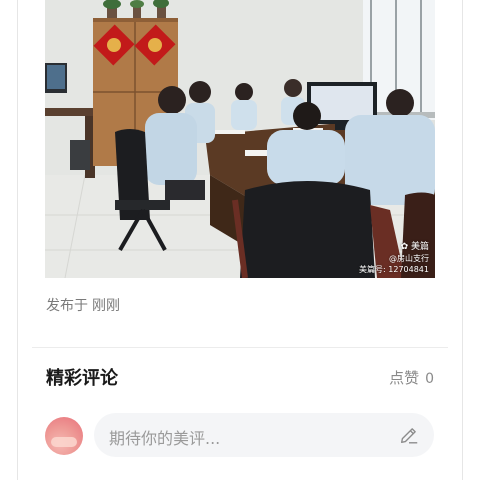  I want to click on like-button: 点赞 0, so click(411, 377).